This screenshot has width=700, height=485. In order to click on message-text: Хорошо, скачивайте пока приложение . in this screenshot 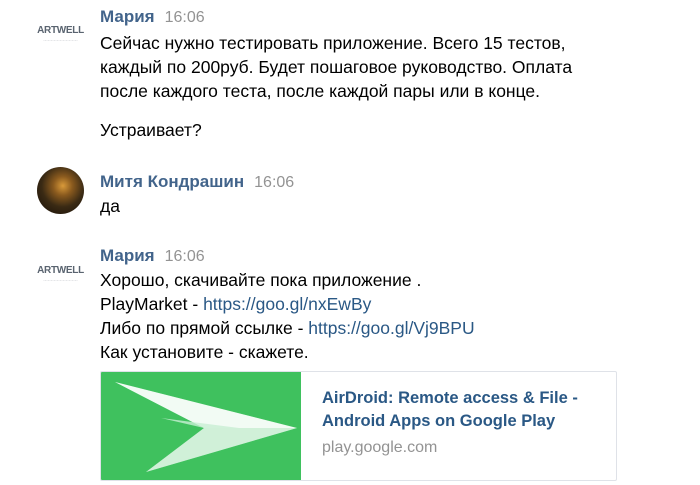, I will do `click(261, 280)`.